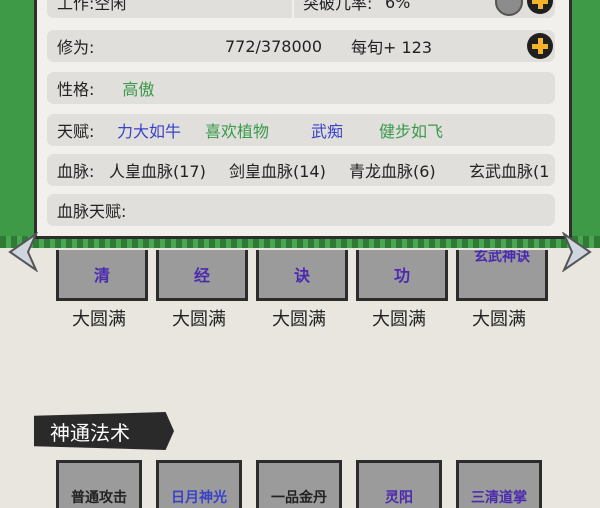 Image resolution: width=600 pixels, height=508 pixels. What do you see at coordinates (577, 252) in the screenshot?
I see `arrow-right-icon` at bounding box center [577, 252].